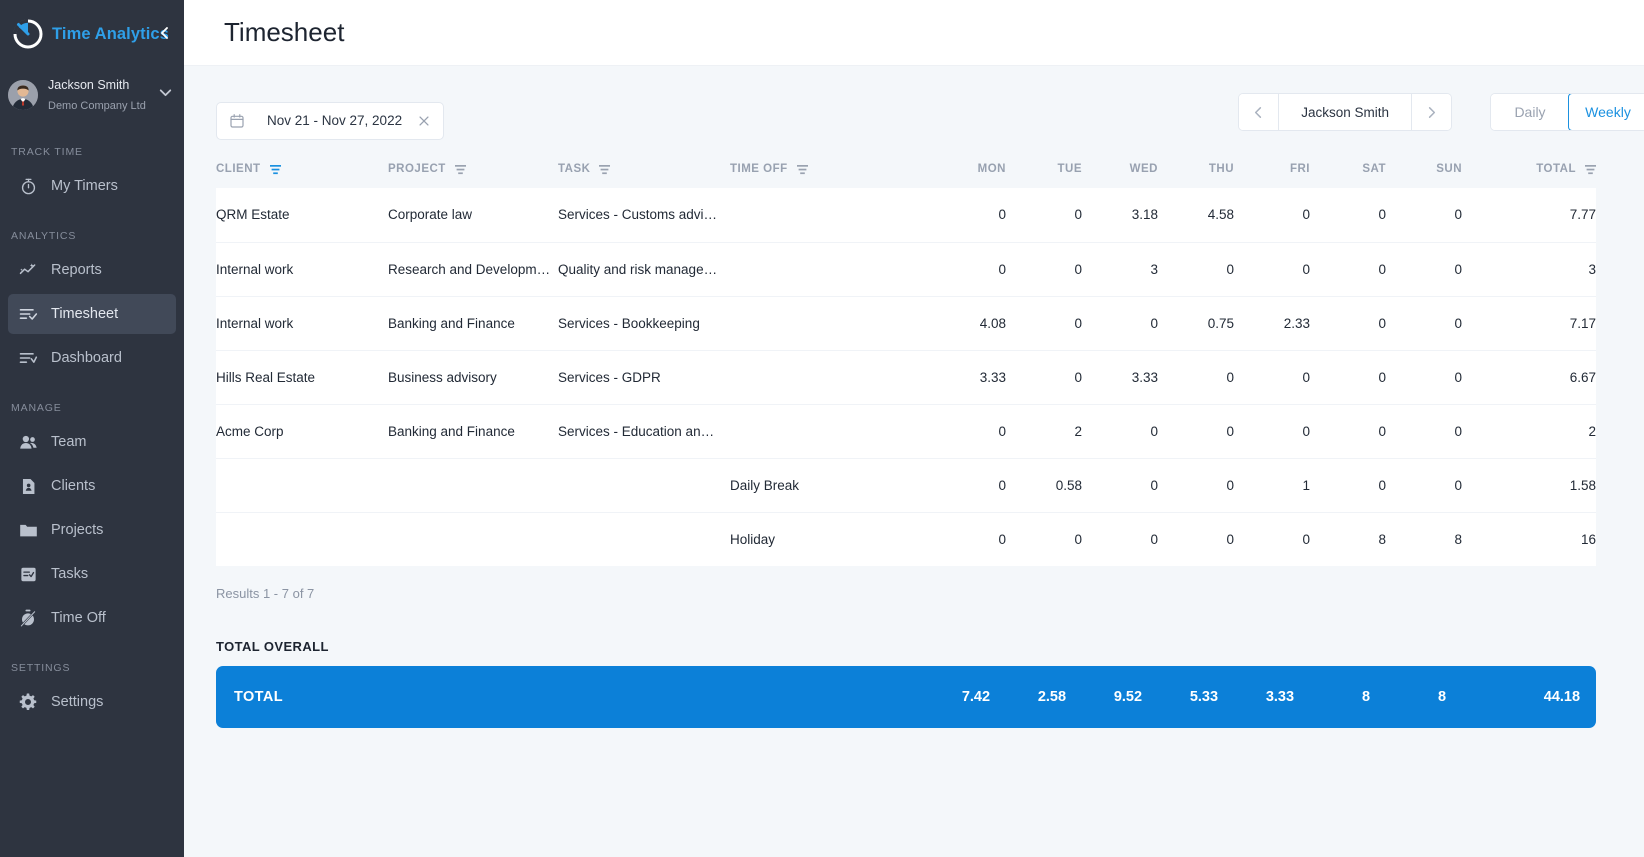 Image resolution: width=1644 pixels, height=857 pixels. Describe the element at coordinates (1530, 112) in the screenshot. I see `tab-daily: Daily` at that location.